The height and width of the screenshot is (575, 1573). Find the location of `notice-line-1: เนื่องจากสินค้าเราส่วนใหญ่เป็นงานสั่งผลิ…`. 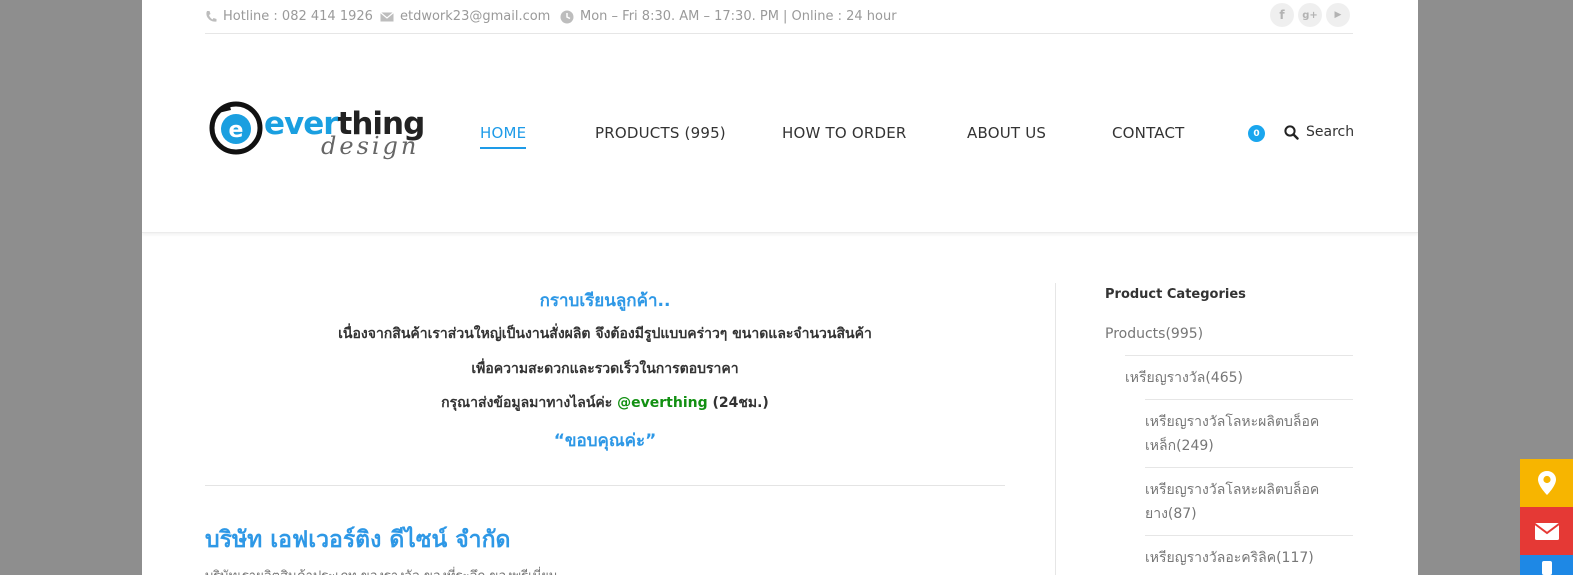

notice-line-1: เนื่องจากสินค้าเราส่วนใหญ่เป็นงานสั่งผลิ… is located at coordinates (605, 334).